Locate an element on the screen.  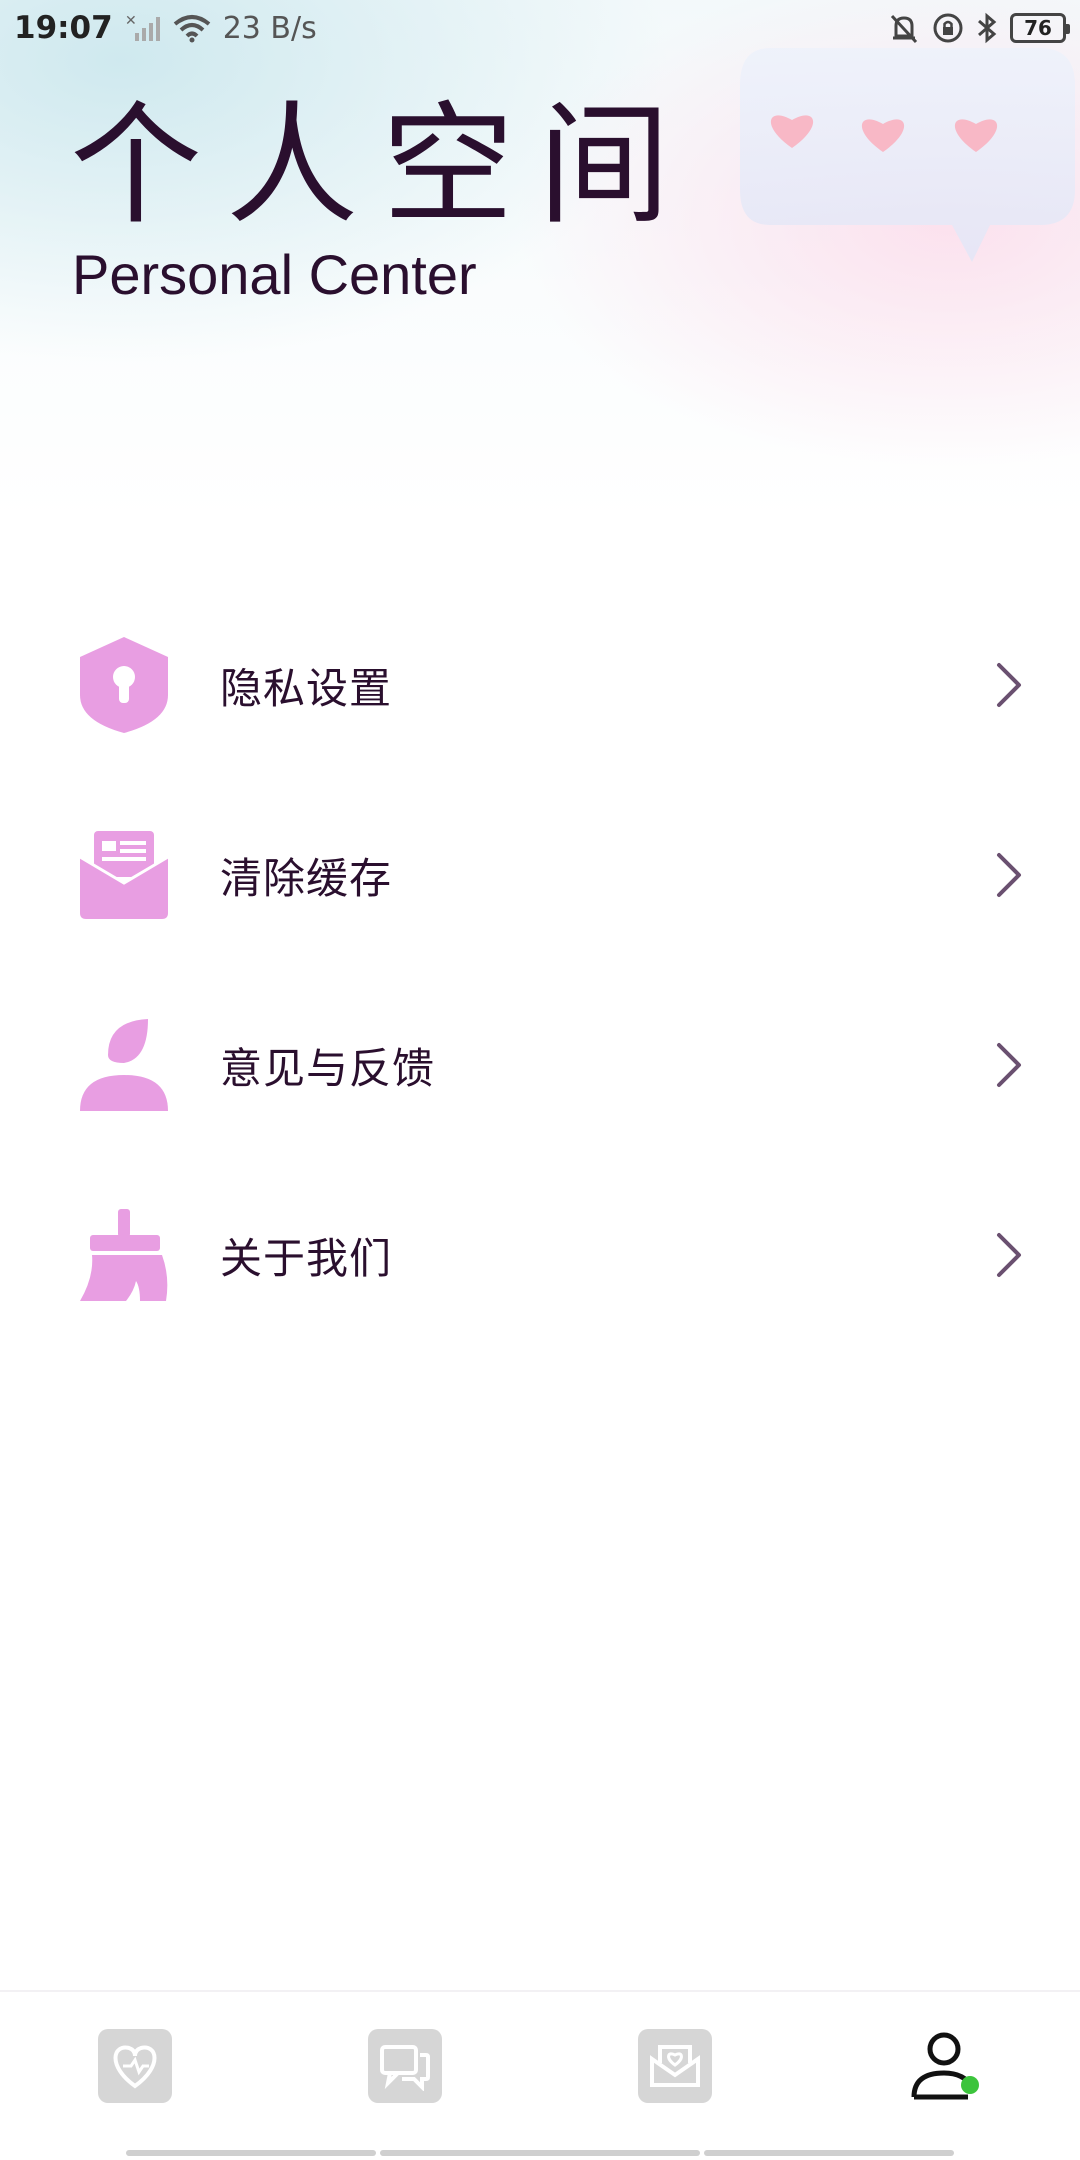
profile-tab is located at coordinates (945, 2066).